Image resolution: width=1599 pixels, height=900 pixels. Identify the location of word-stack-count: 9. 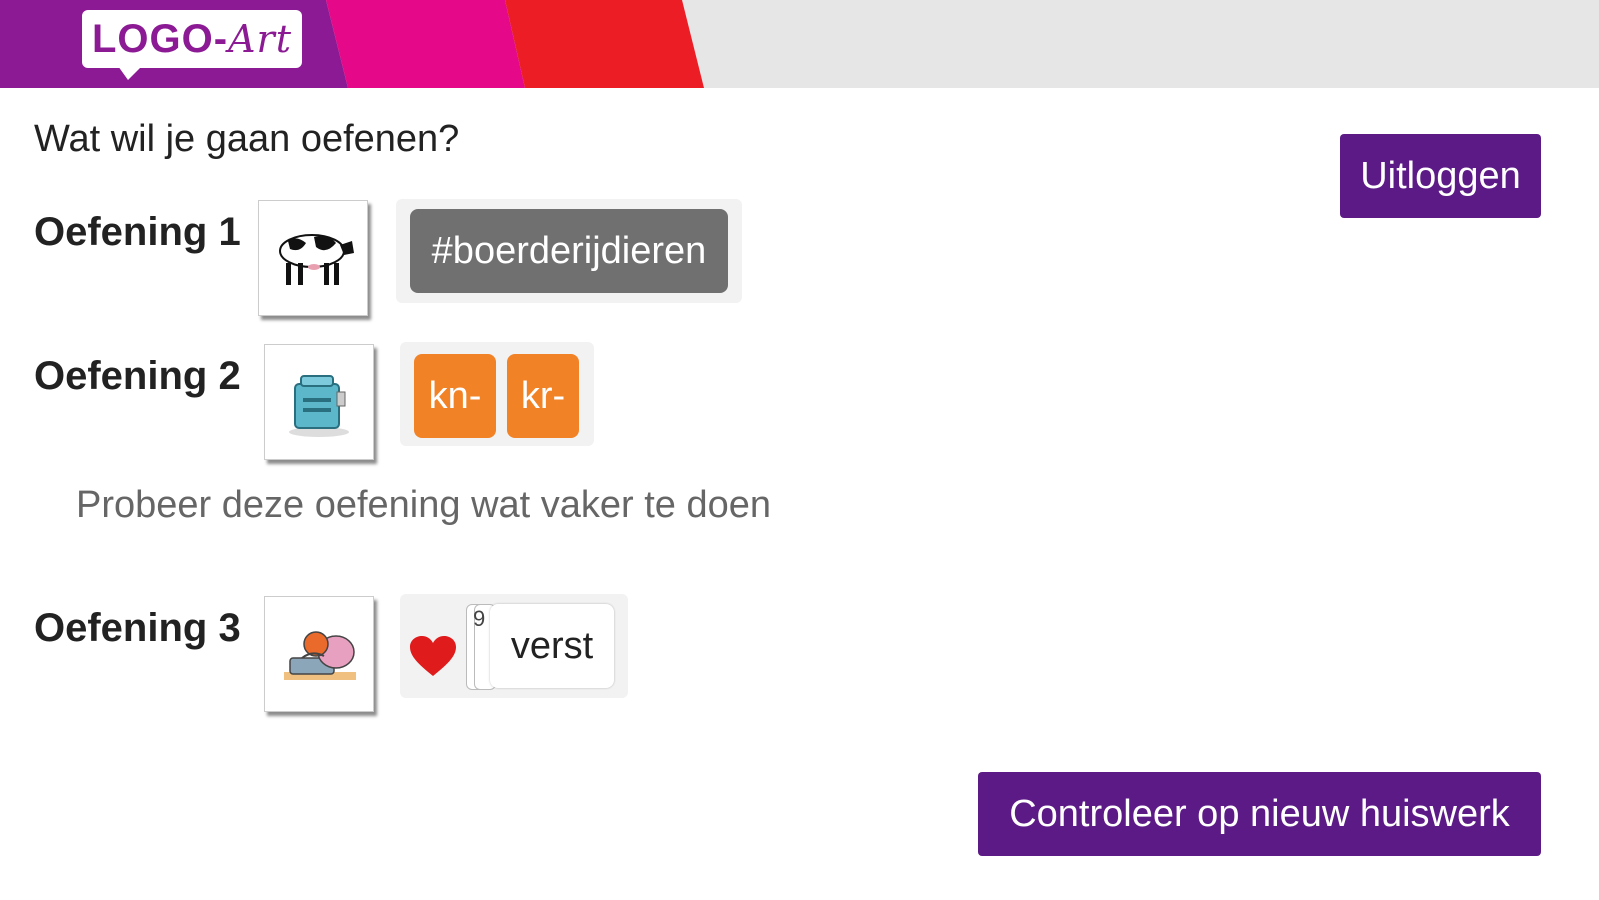
(479, 618).